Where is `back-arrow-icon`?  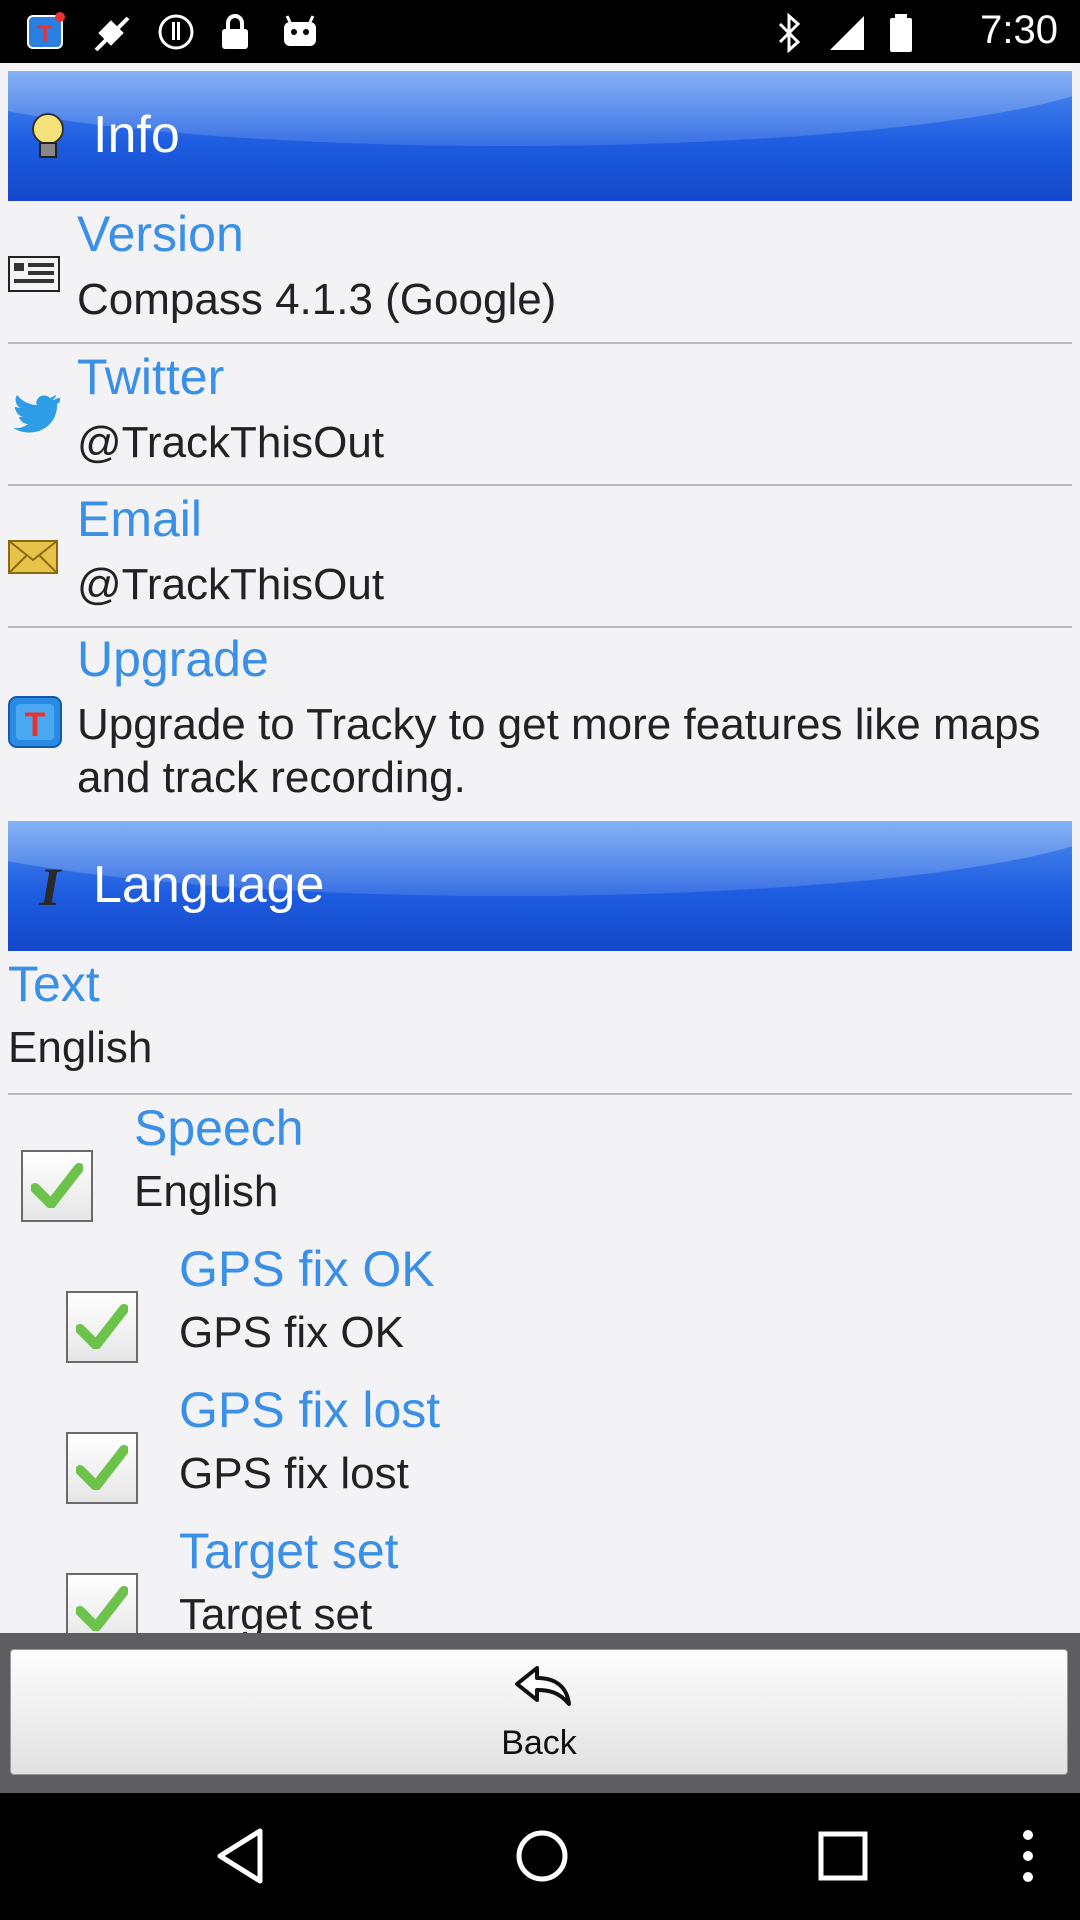
back-arrow-icon is located at coordinates (544, 1690).